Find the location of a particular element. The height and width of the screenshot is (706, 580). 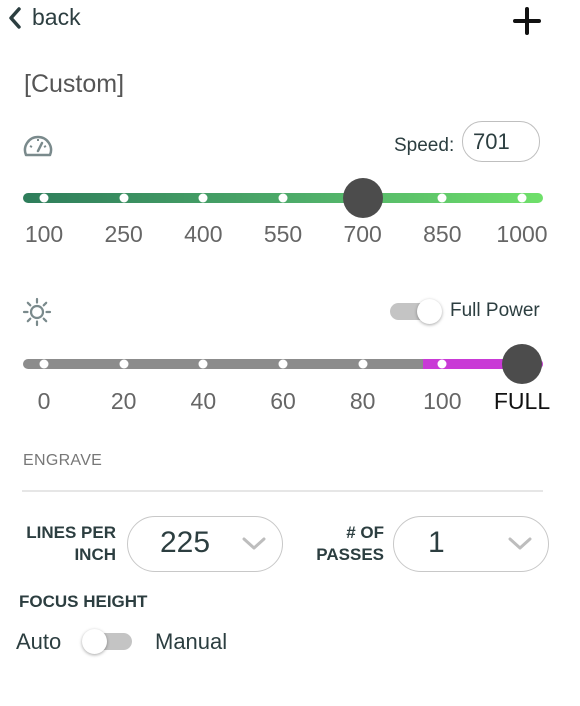

slider-tick-label: 20 is located at coordinates (123, 401).